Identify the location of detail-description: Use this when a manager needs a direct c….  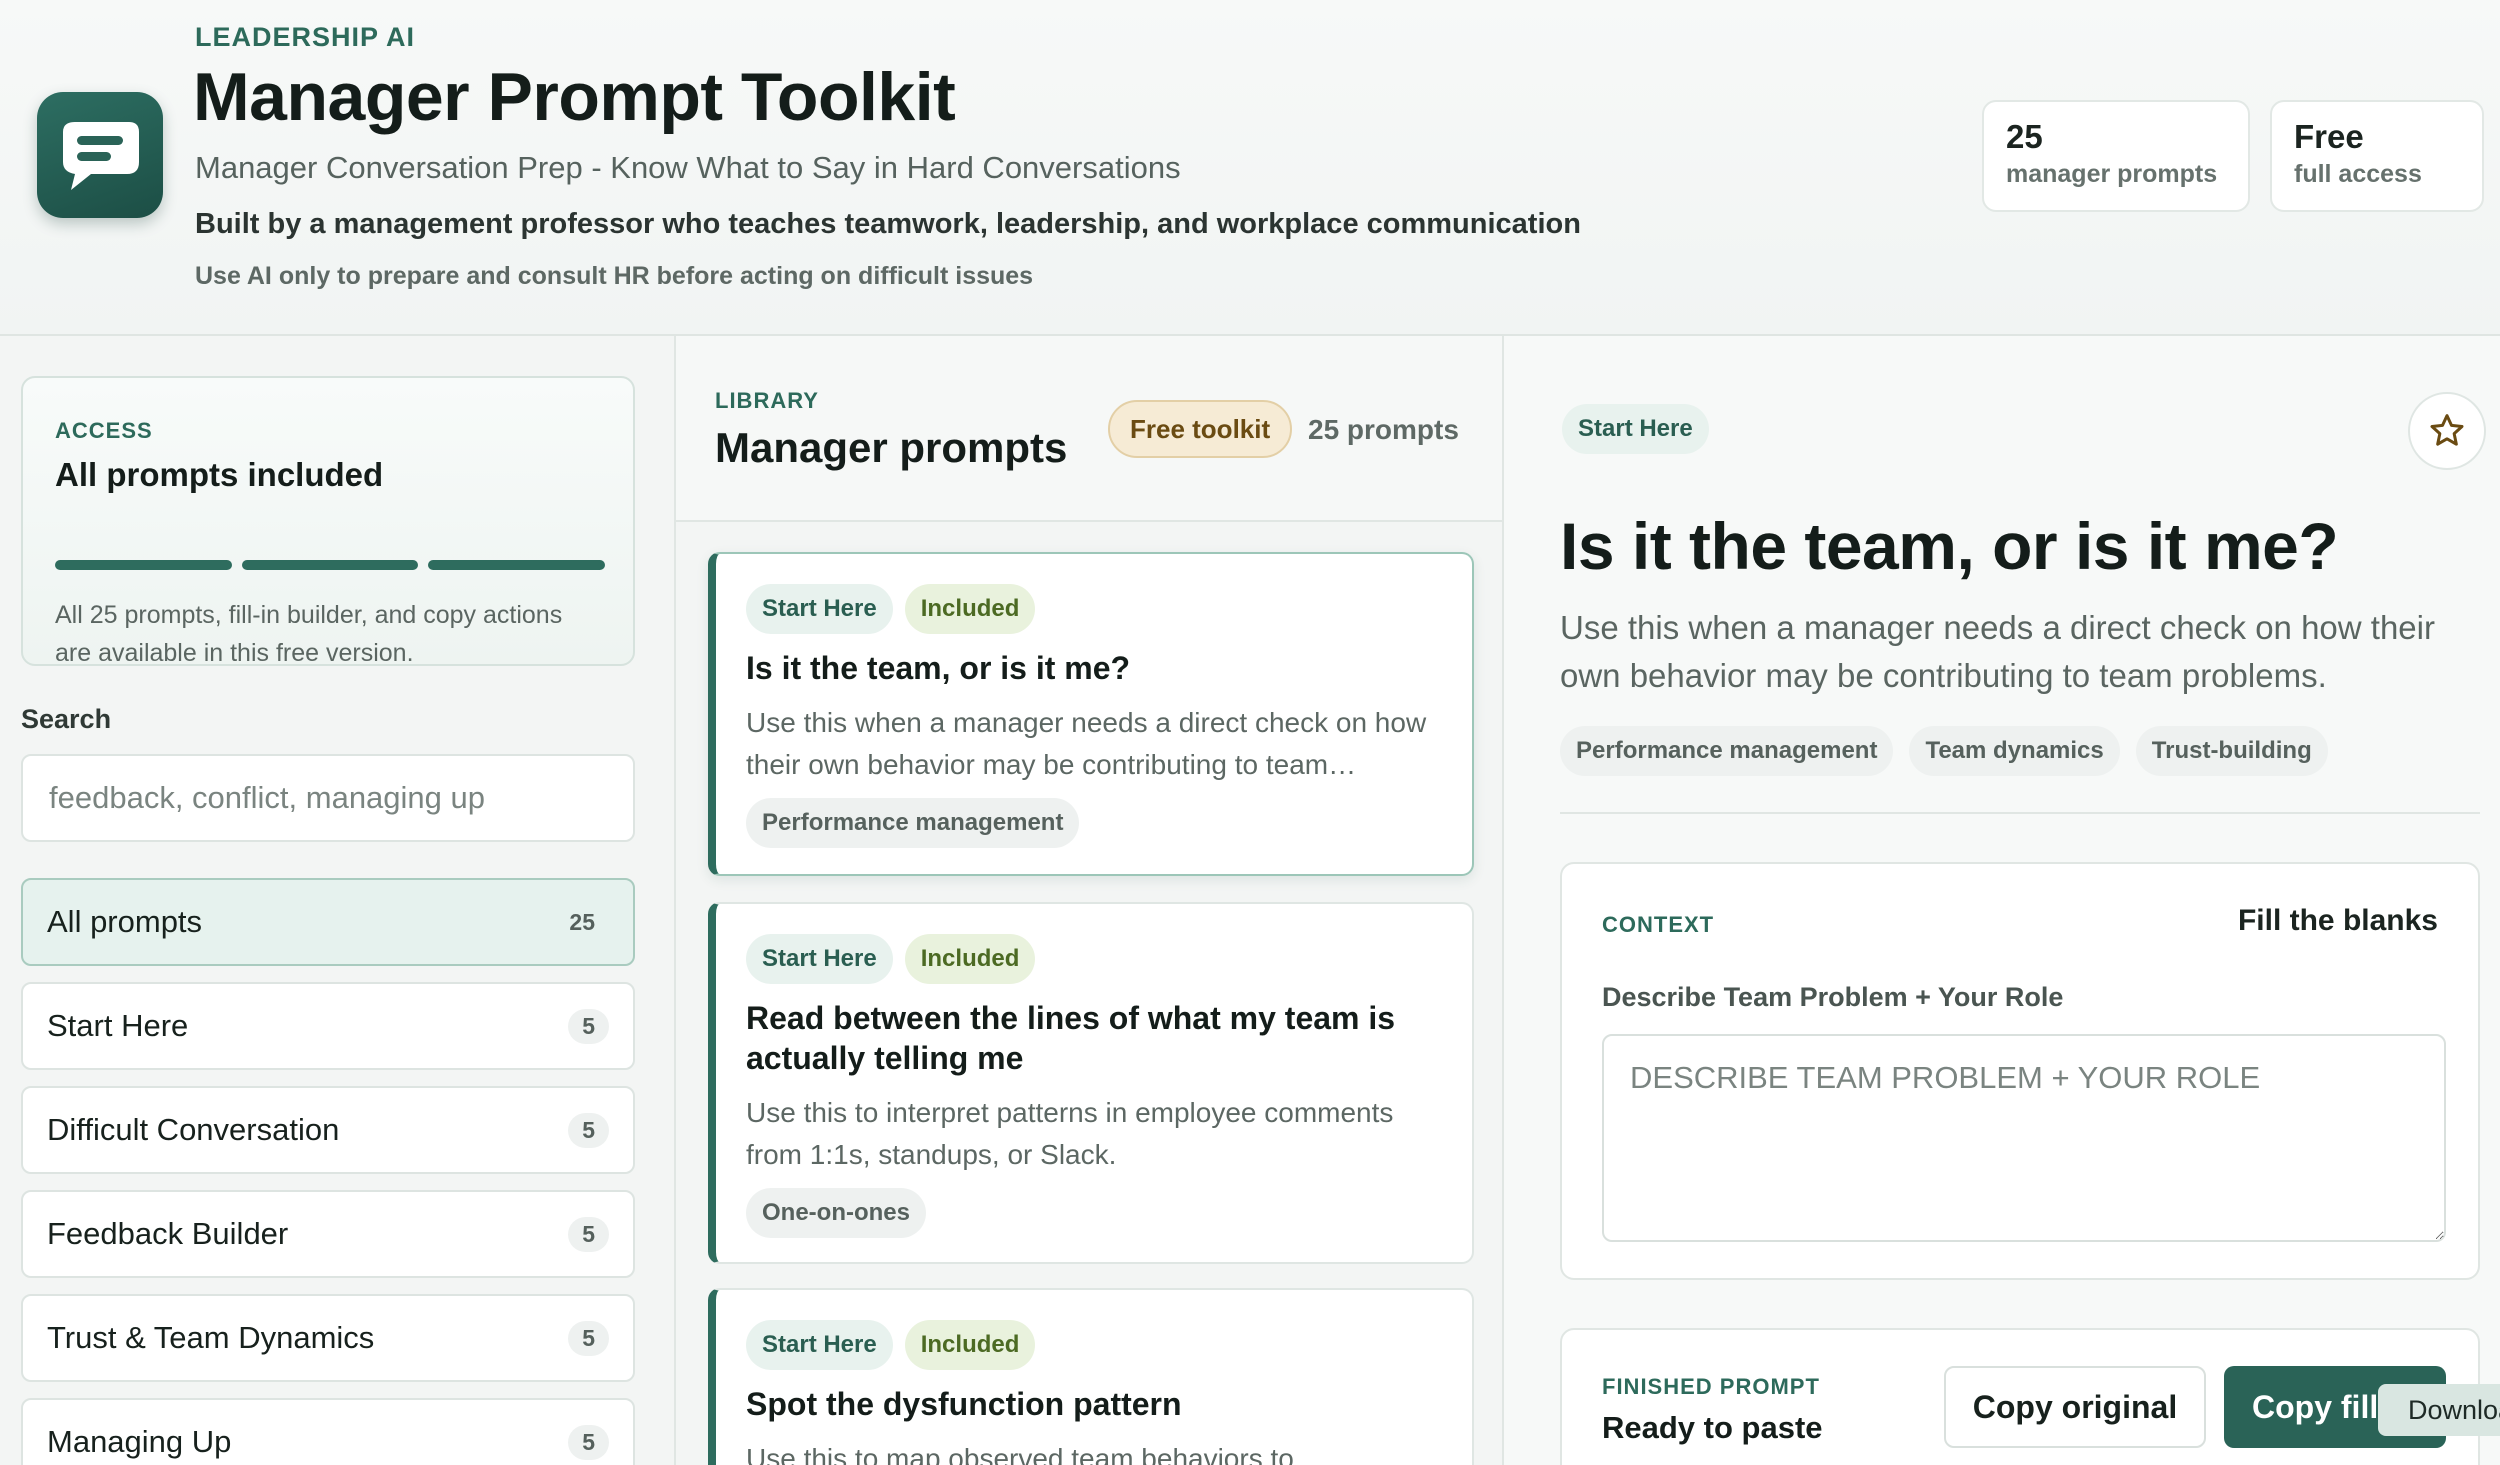
(1997, 651).